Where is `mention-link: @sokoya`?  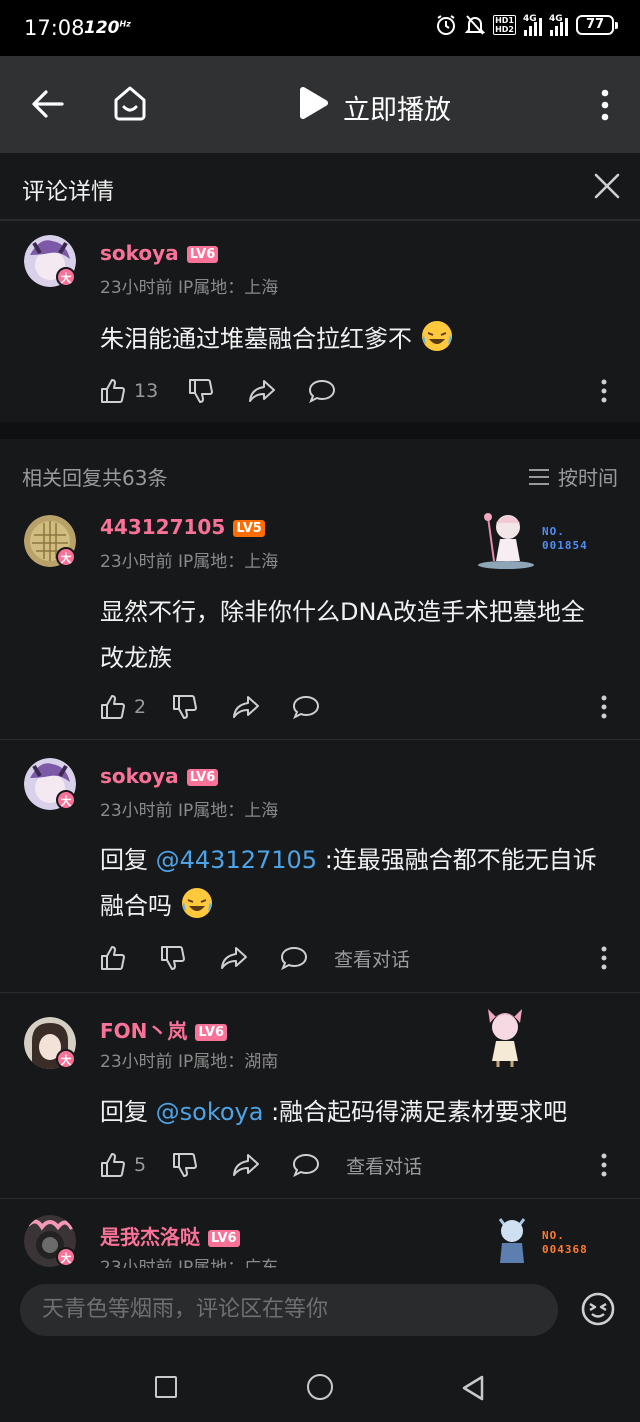 mention-link: @sokoya is located at coordinates (210, 1112).